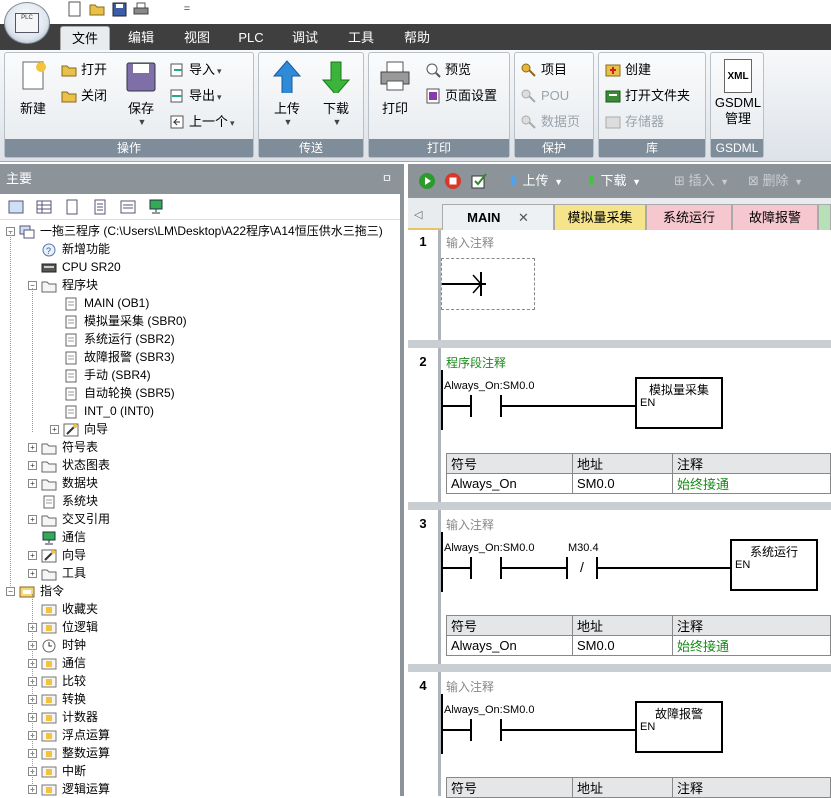 Image resolution: width=831 pixels, height=798 pixels. I want to click on tree-item: + 通信, so click(57, 663).